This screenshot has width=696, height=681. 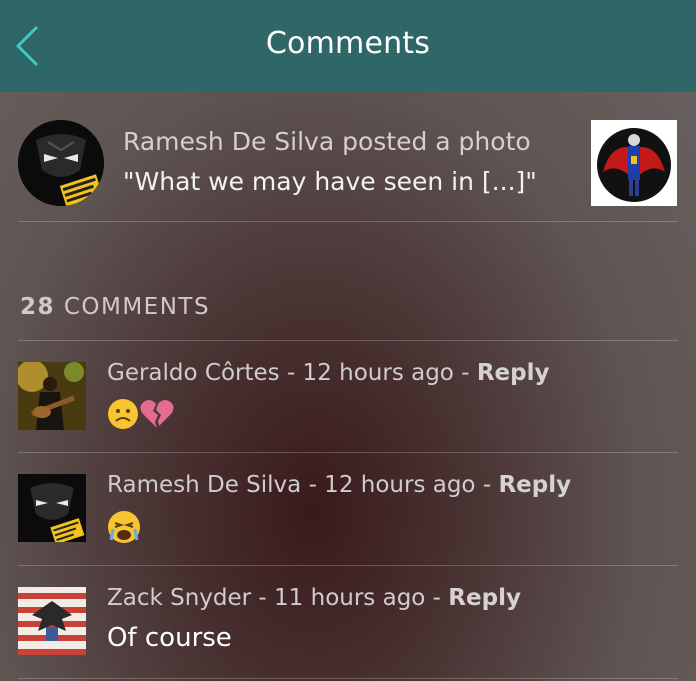 I want to click on comment-count-label: COMMENTS, so click(x=133, y=307).